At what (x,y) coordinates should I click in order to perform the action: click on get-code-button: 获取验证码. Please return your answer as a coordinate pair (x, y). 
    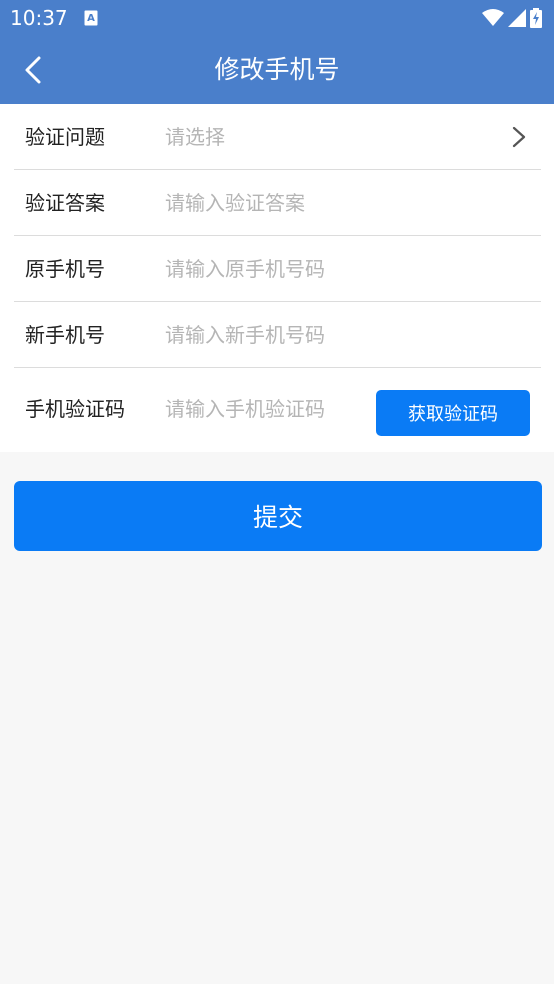
    Looking at the image, I should click on (453, 413).